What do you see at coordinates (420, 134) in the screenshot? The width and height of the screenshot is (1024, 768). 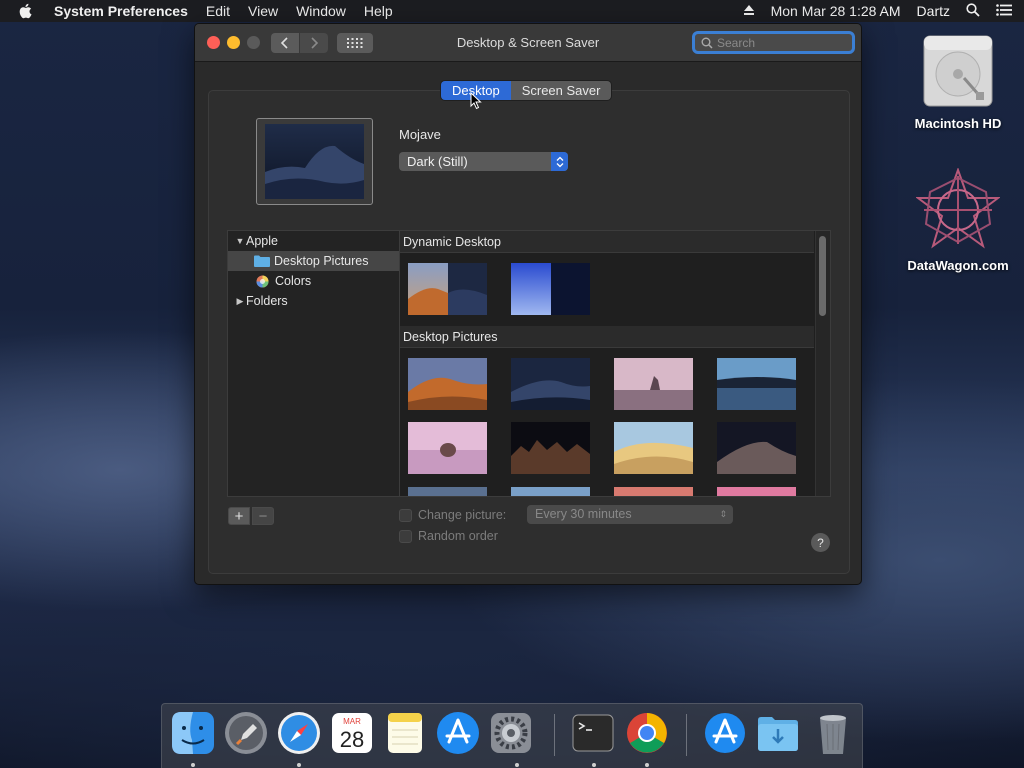 I see `picture-name: Mojave` at bounding box center [420, 134].